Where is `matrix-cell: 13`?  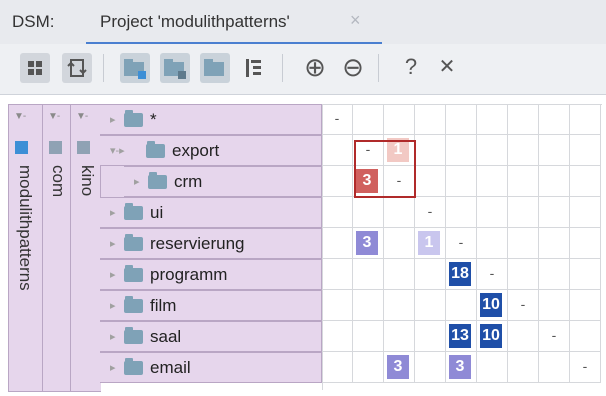
matrix-cell: 13 is located at coordinates (461, 336).